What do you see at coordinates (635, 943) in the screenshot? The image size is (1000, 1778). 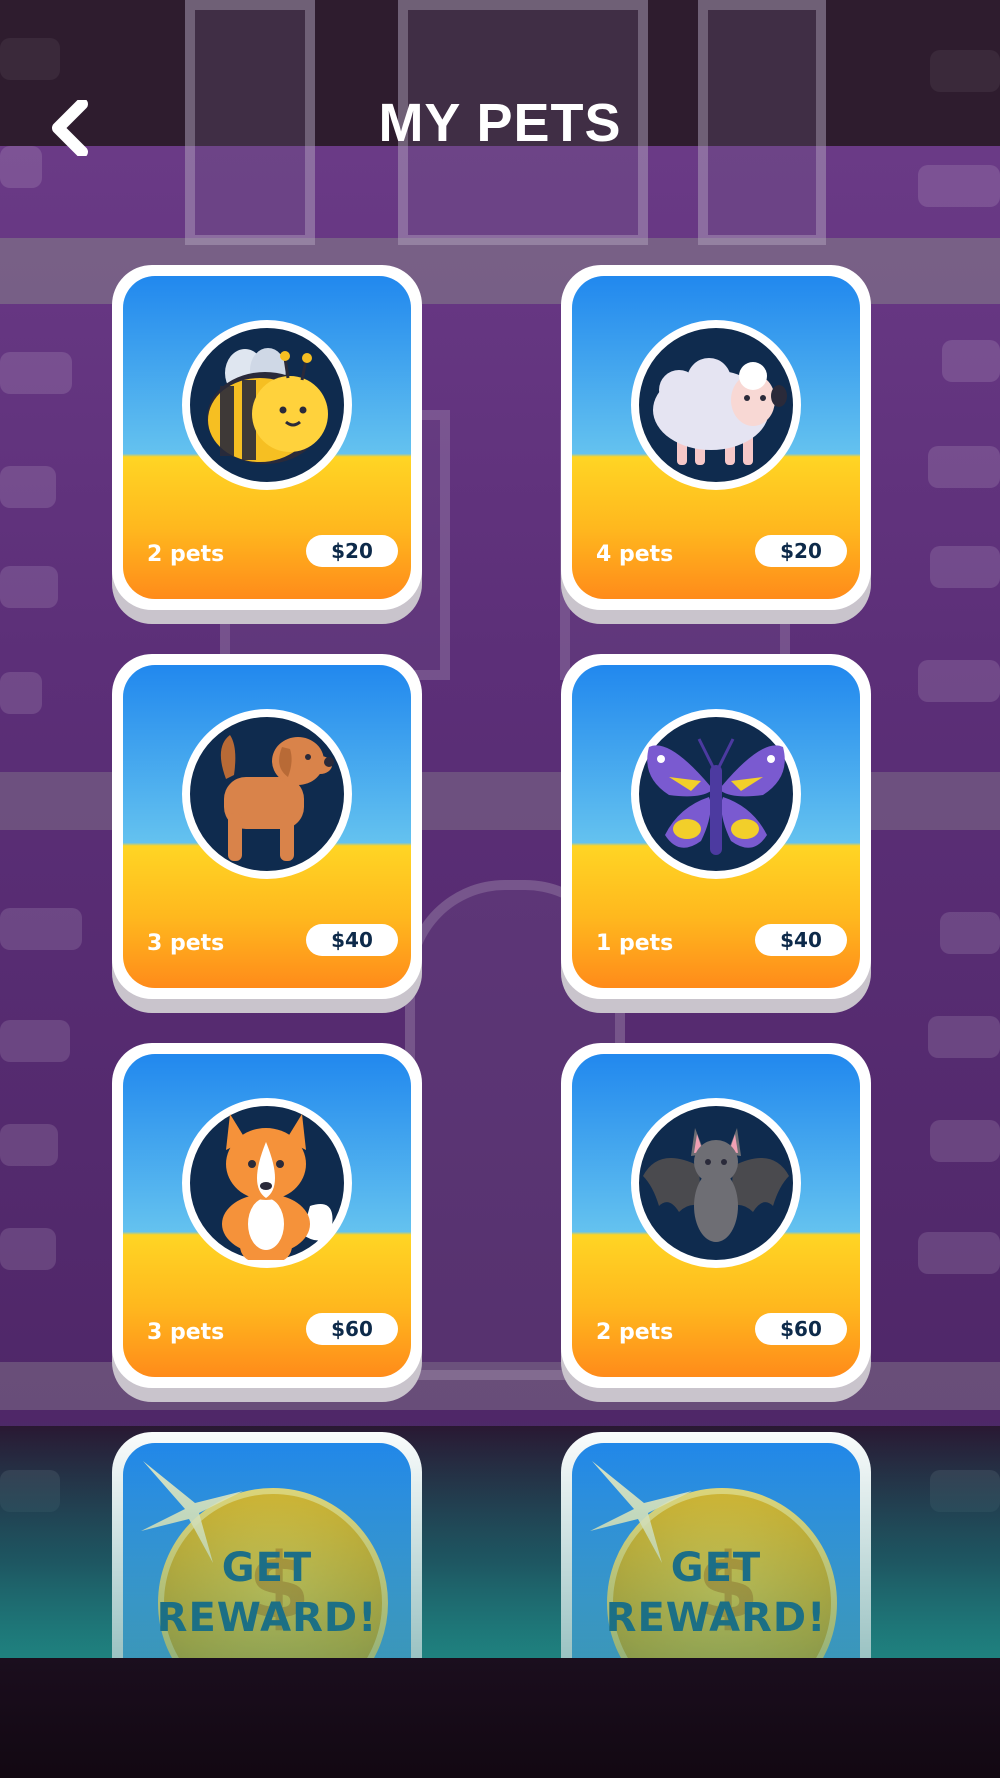 I see `pet-count: 1 pets` at bounding box center [635, 943].